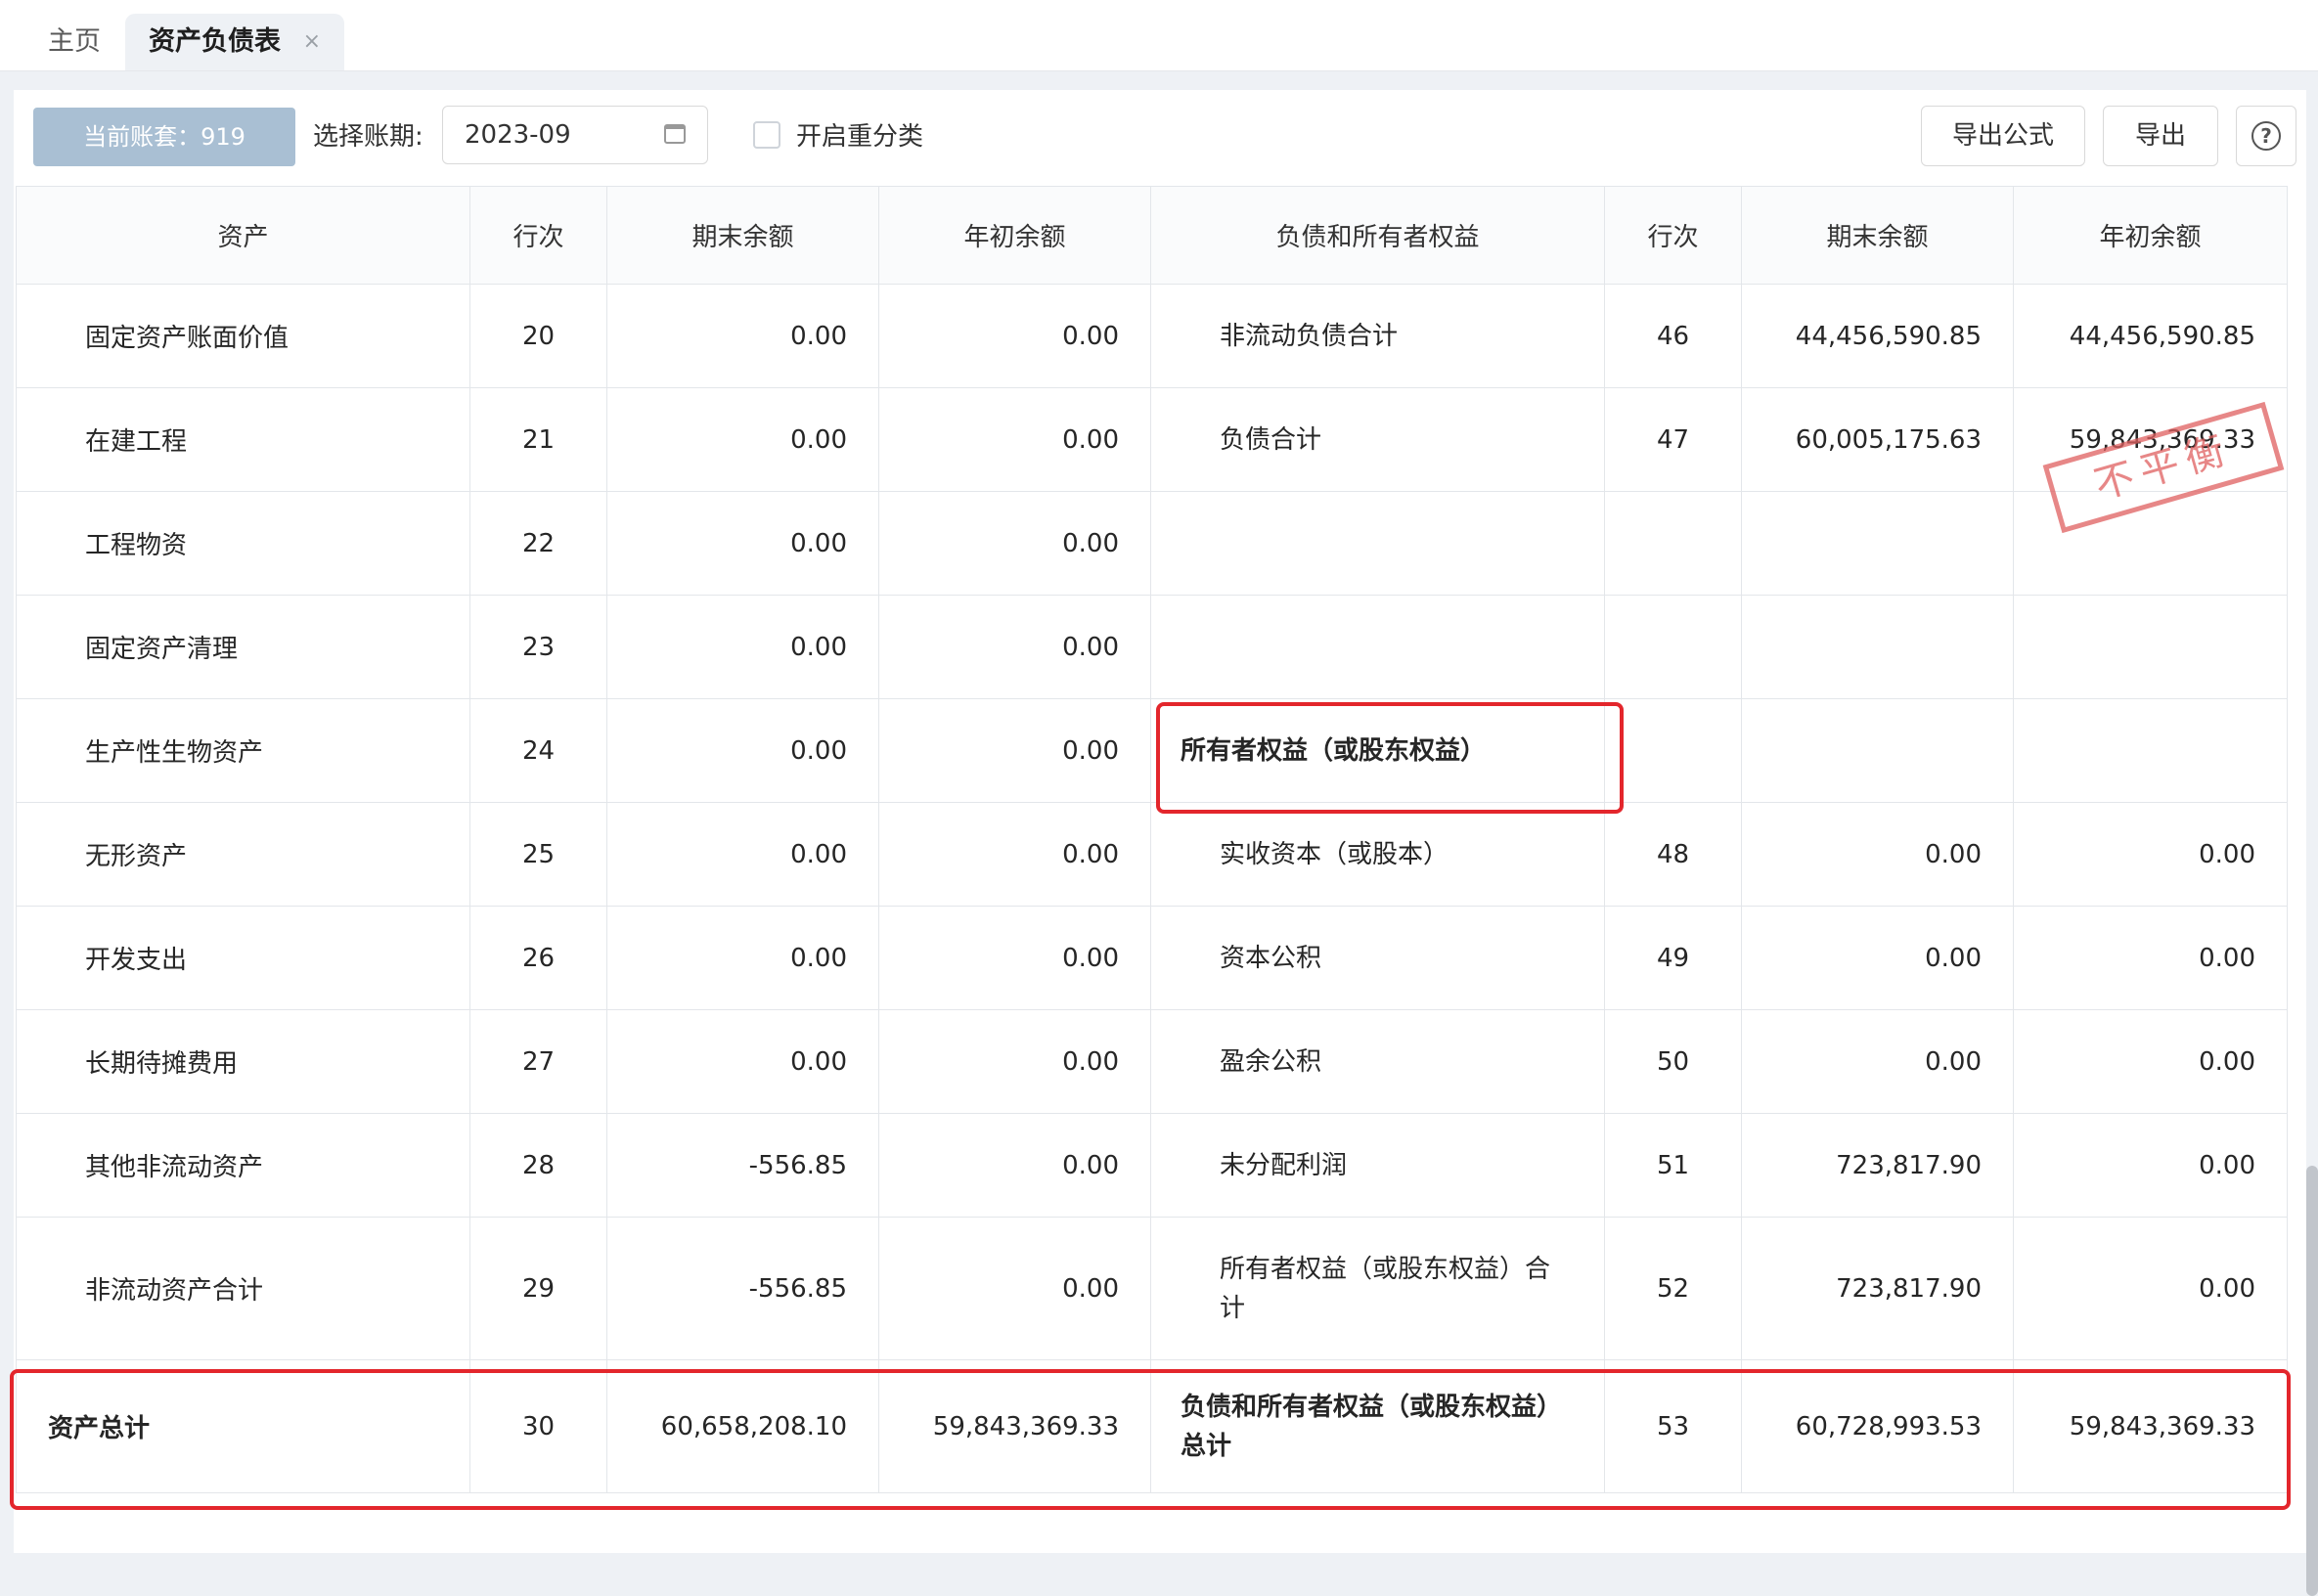 The image size is (2318, 1596). I want to click on liability-line: 52, so click(1673, 1288).